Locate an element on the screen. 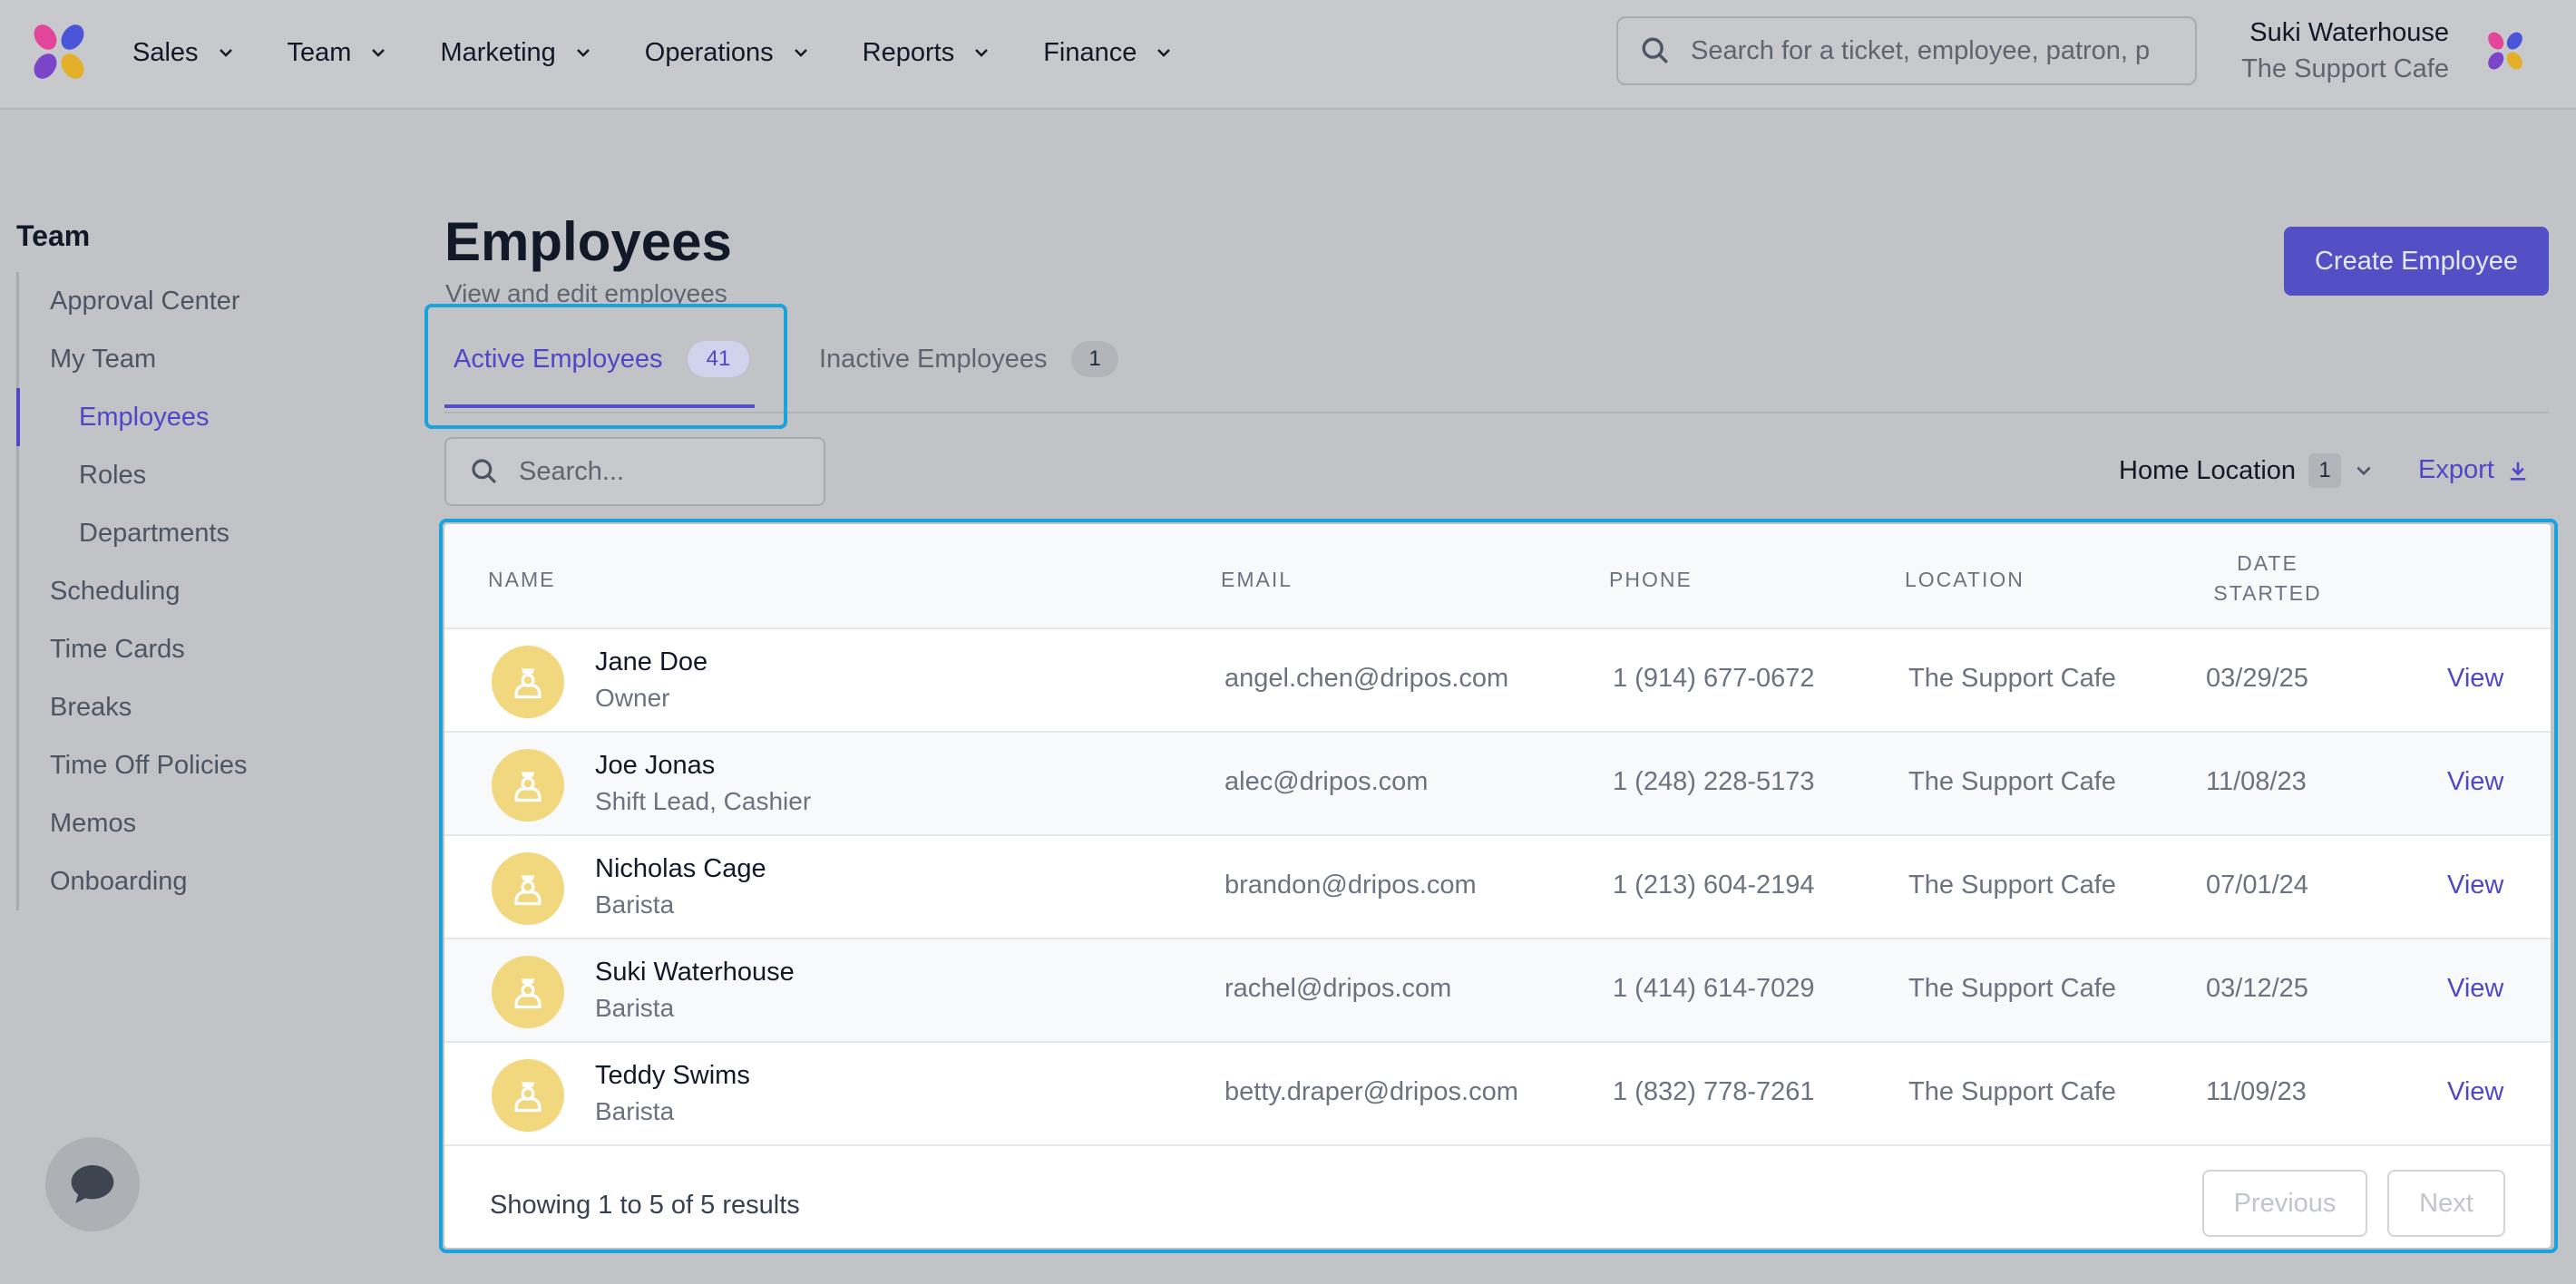  column-header-phone: PHONE is located at coordinates (1651, 580).